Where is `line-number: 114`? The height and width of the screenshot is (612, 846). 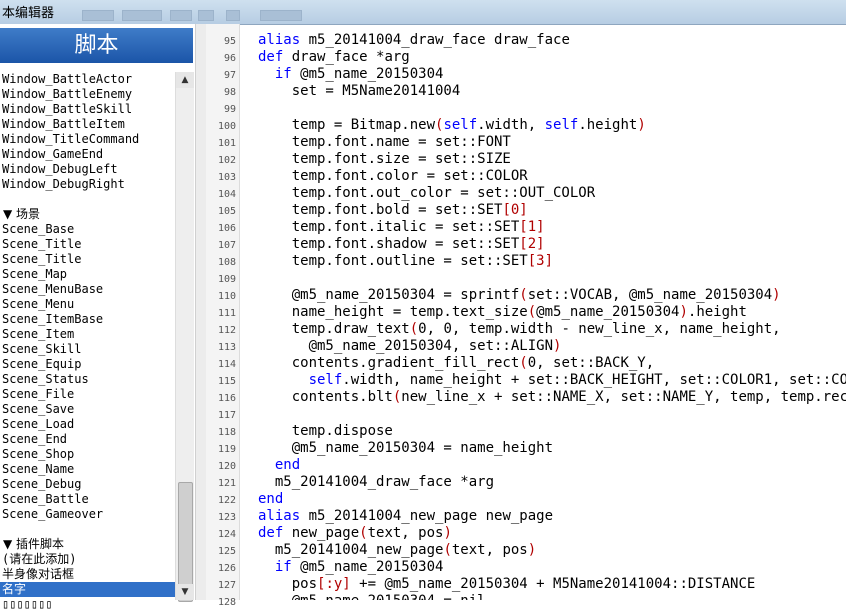
line-number: 114 is located at coordinates (226, 364).